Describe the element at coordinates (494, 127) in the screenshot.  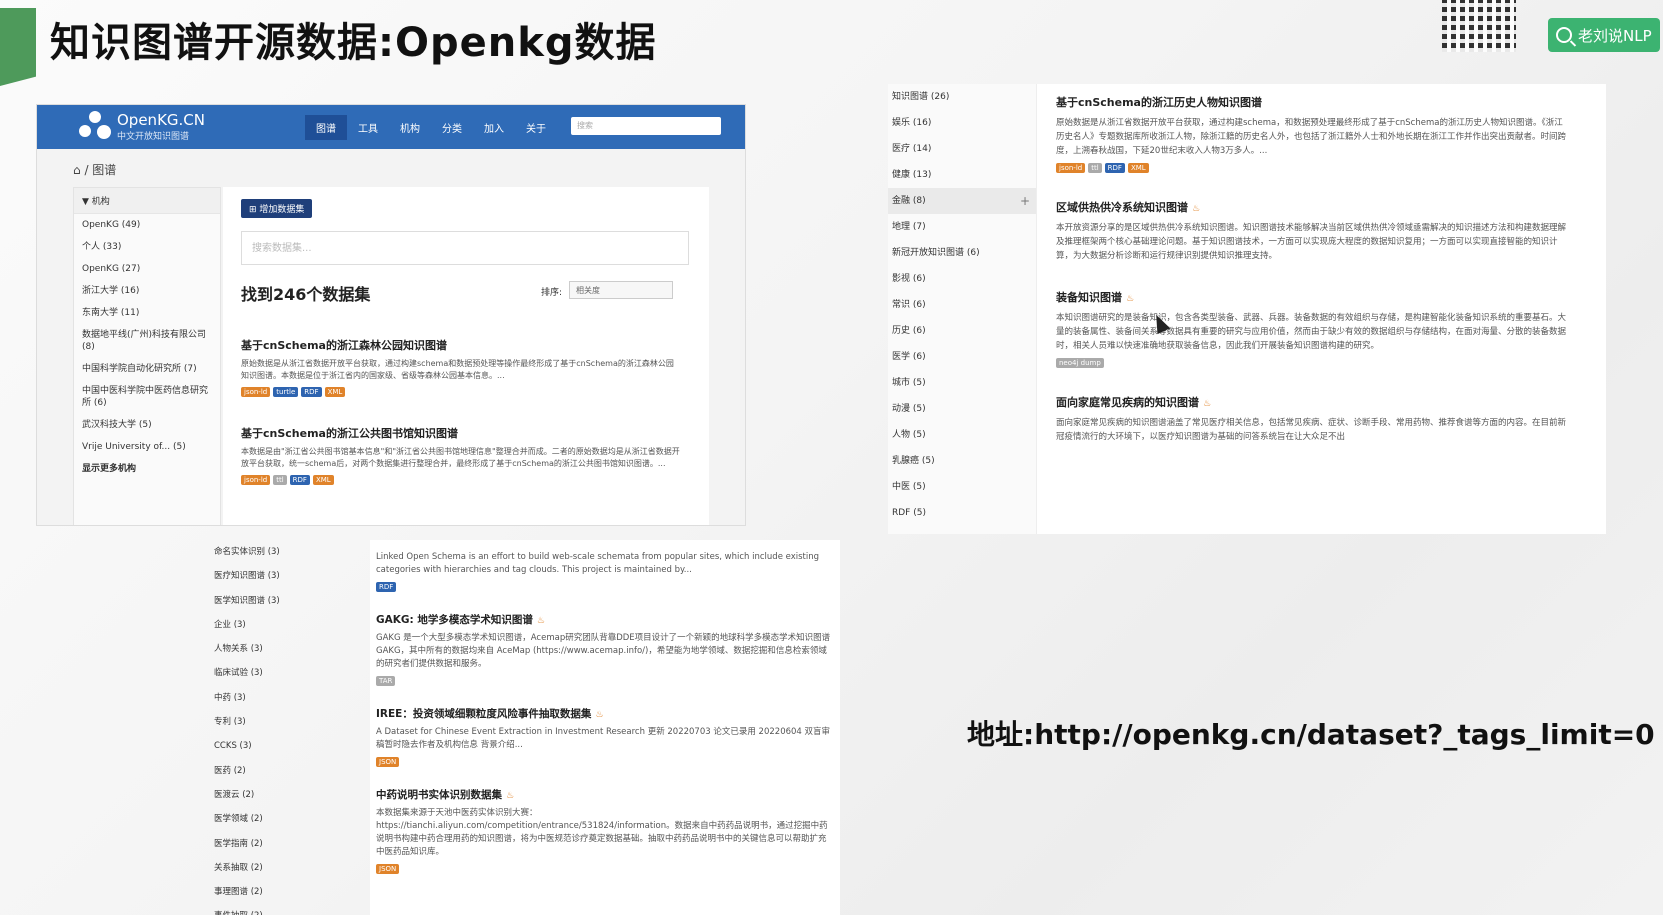
I see `menu-item-join: 加入` at that location.